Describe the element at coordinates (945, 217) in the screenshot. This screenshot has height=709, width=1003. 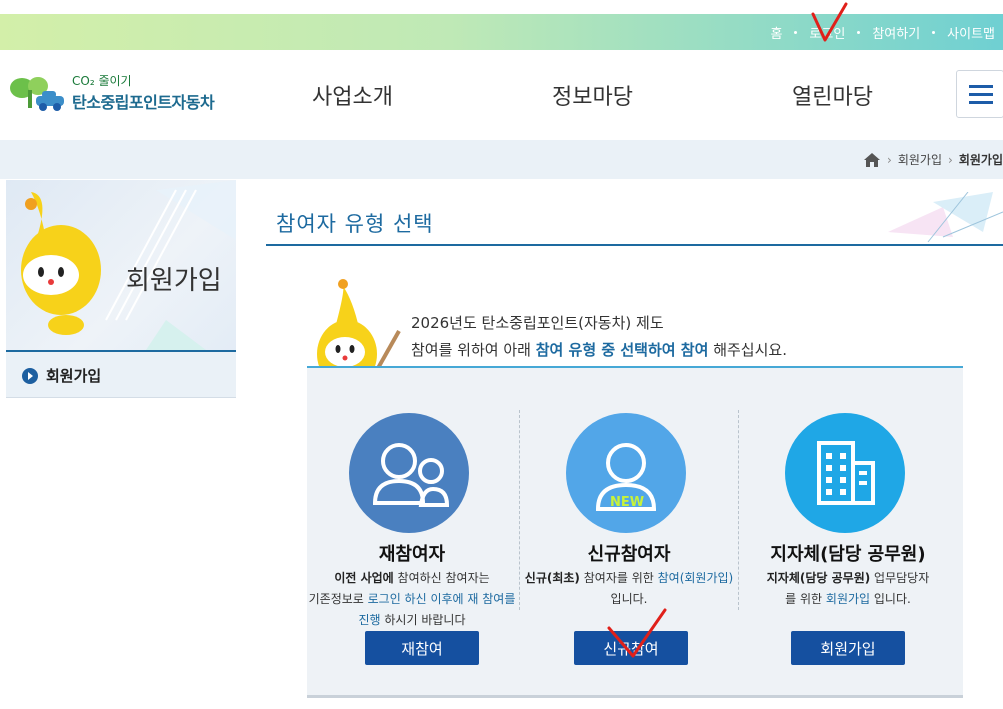
I see `title-decoration` at that location.